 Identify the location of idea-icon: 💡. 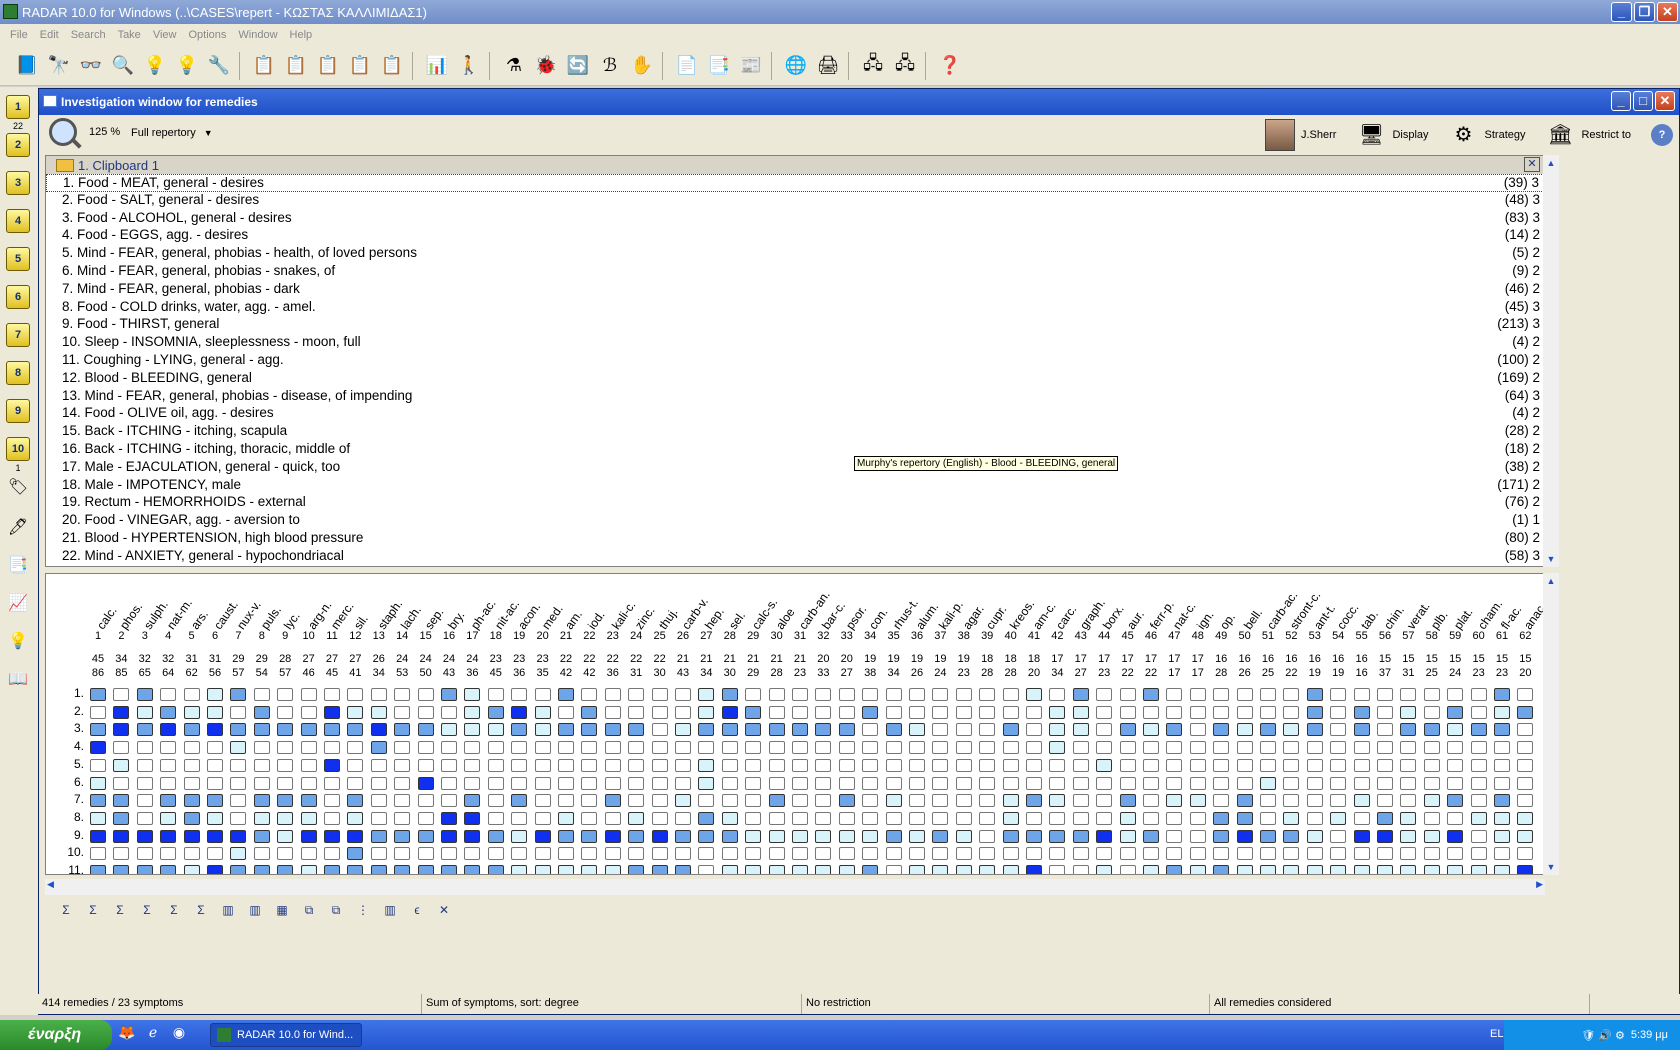
(18, 642).